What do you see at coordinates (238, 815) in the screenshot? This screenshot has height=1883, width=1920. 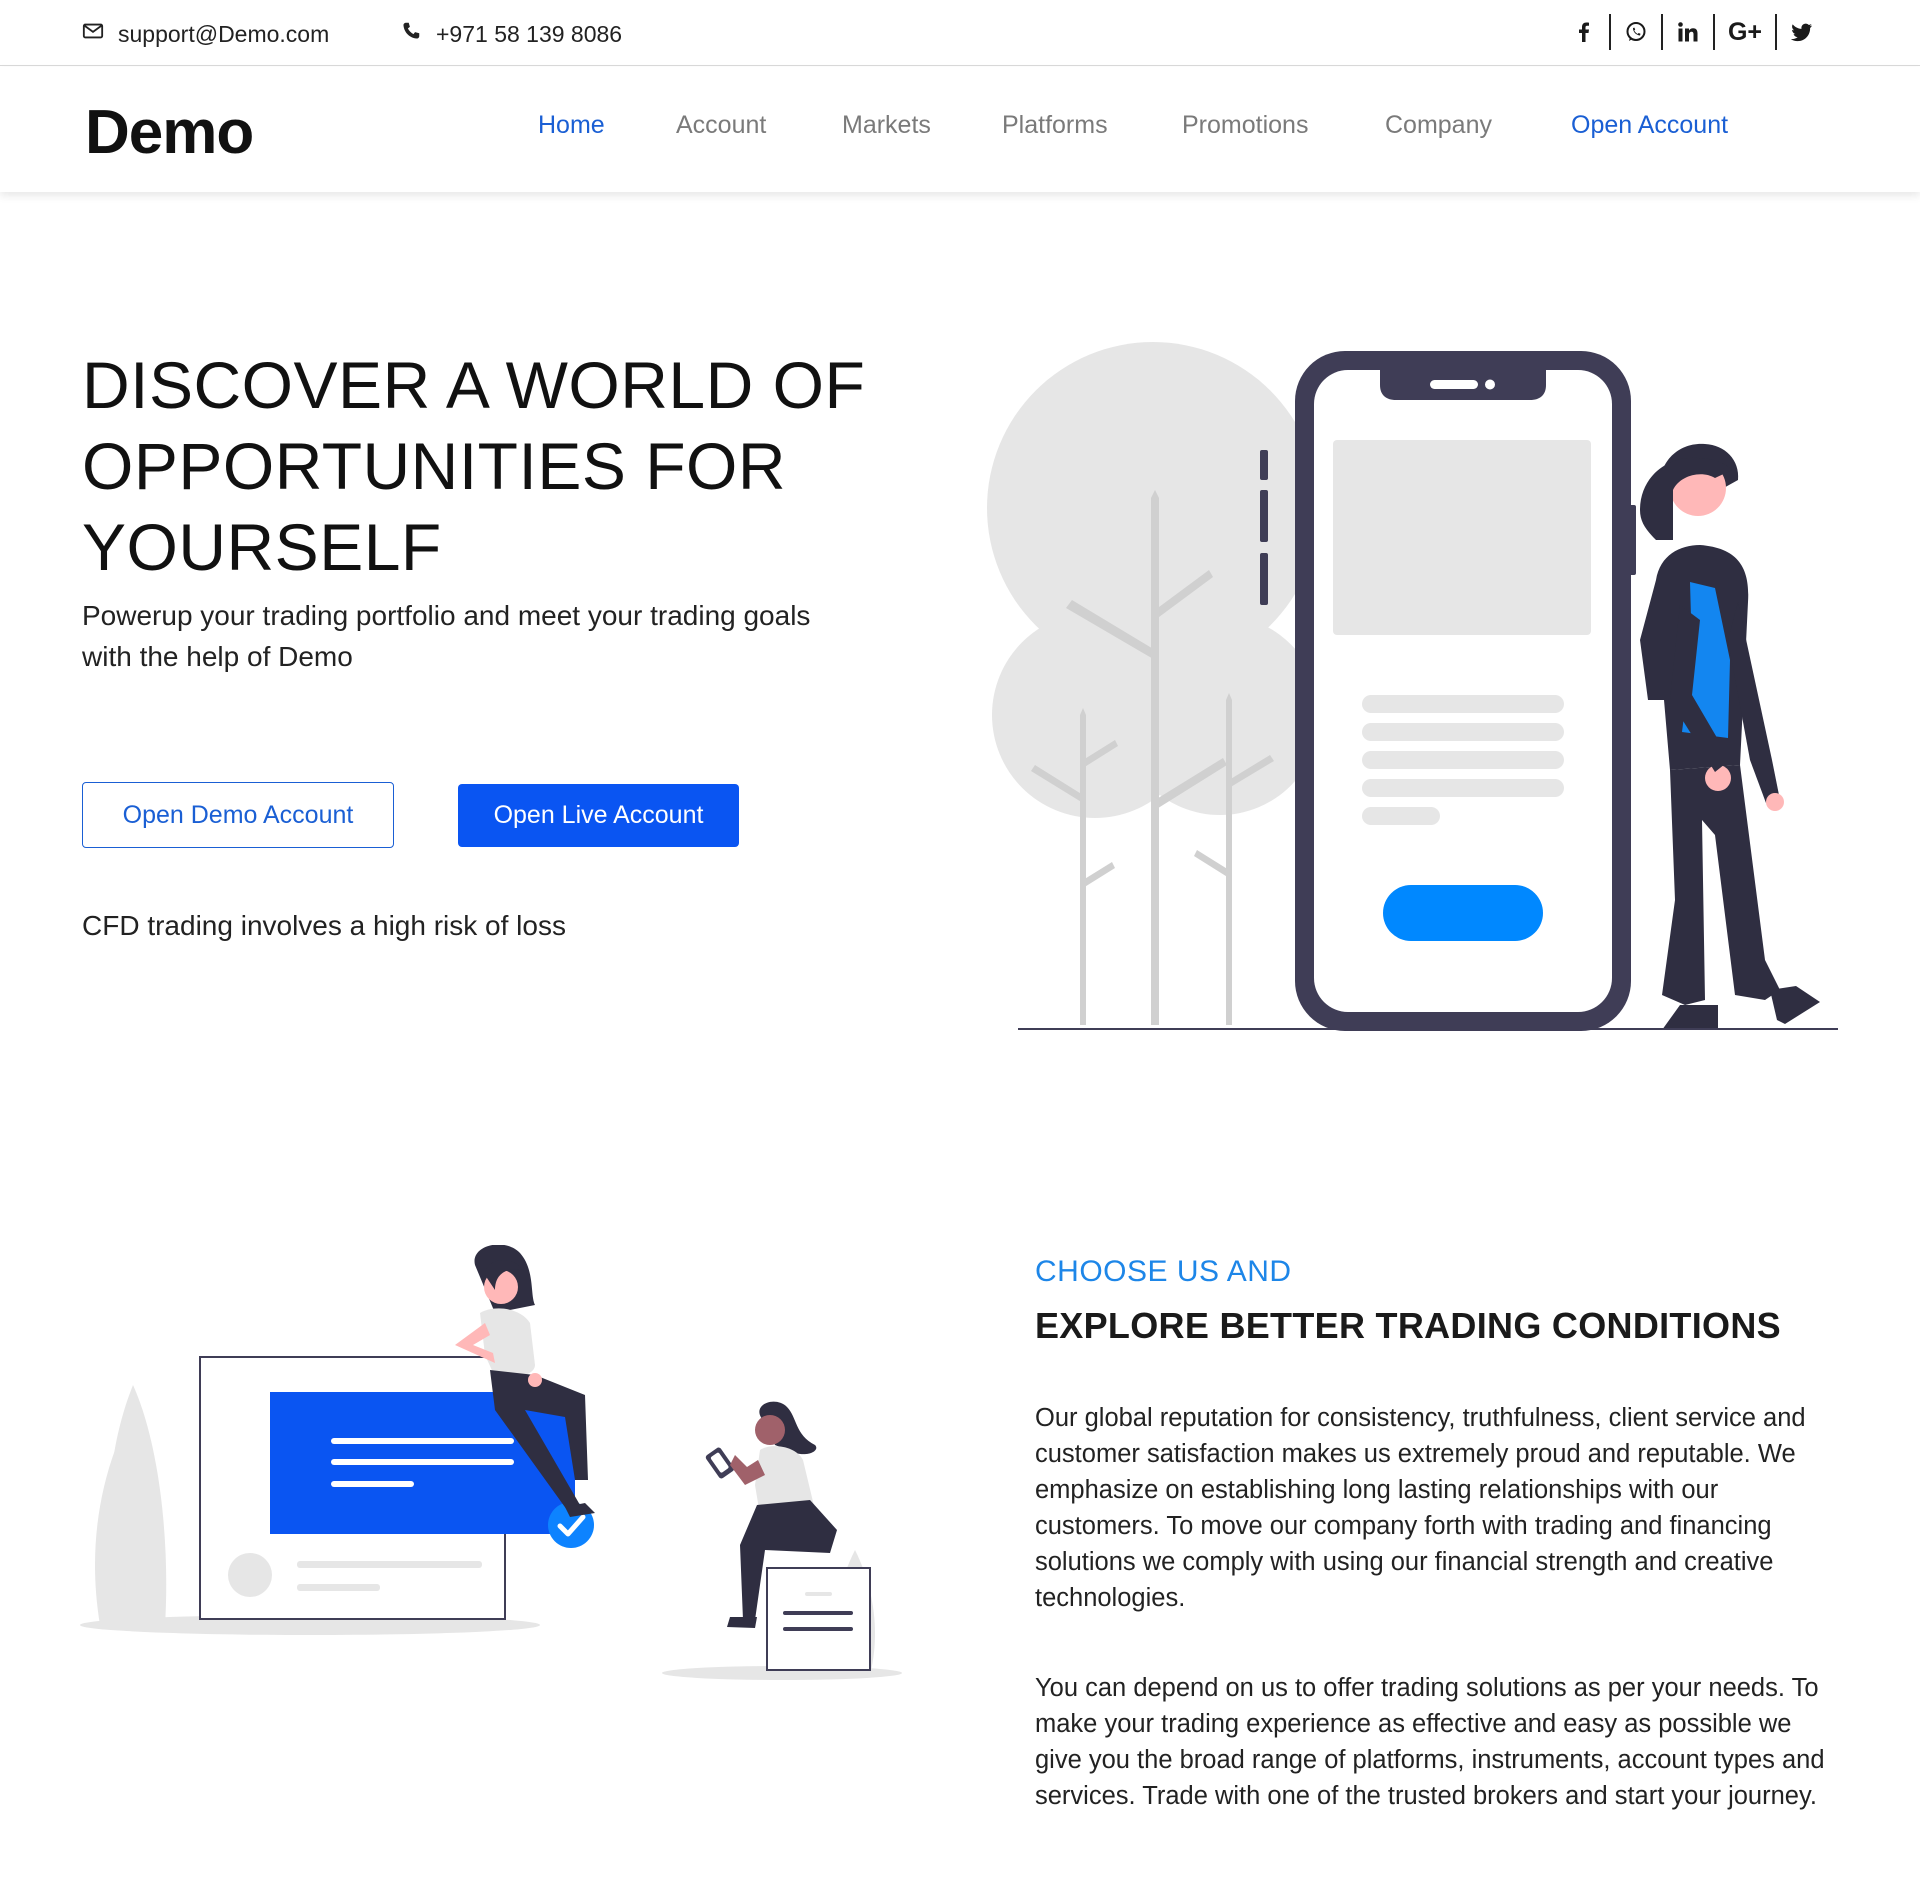 I see `open-demo-account-button: Open Demo Account` at bounding box center [238, 815].